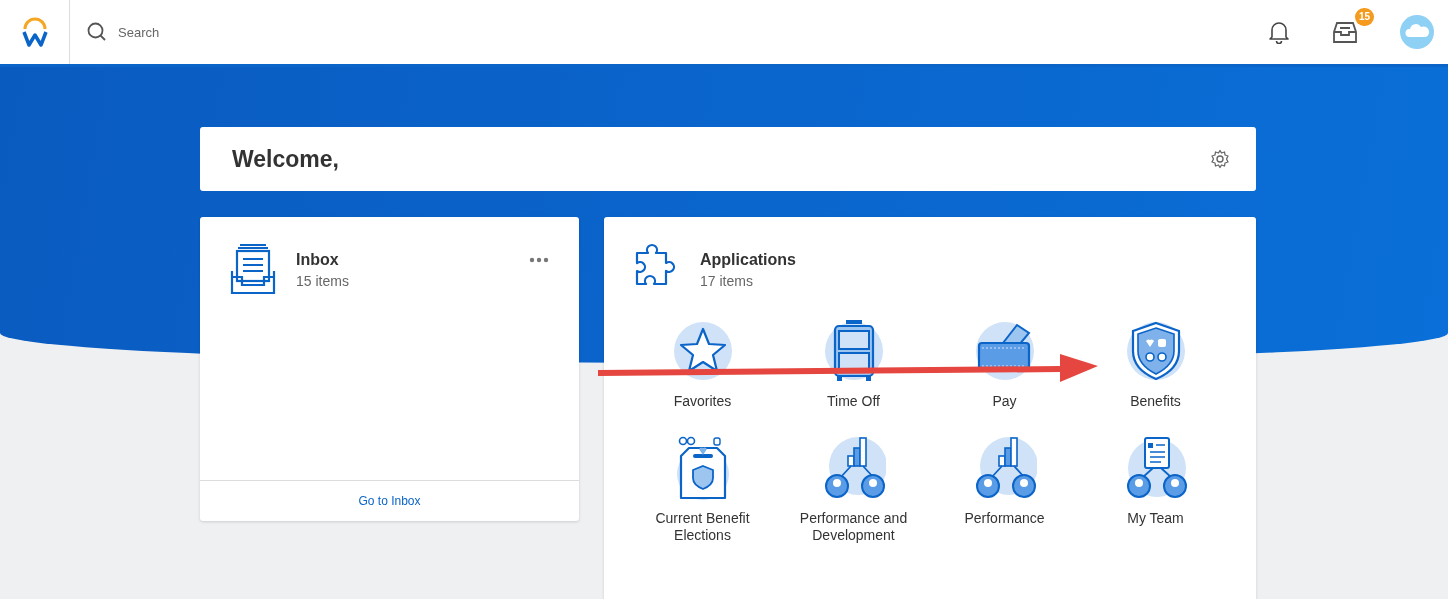  Describe the element at coordinates (218, 32) in the screenshot. I see `search-field: Search` at that location.